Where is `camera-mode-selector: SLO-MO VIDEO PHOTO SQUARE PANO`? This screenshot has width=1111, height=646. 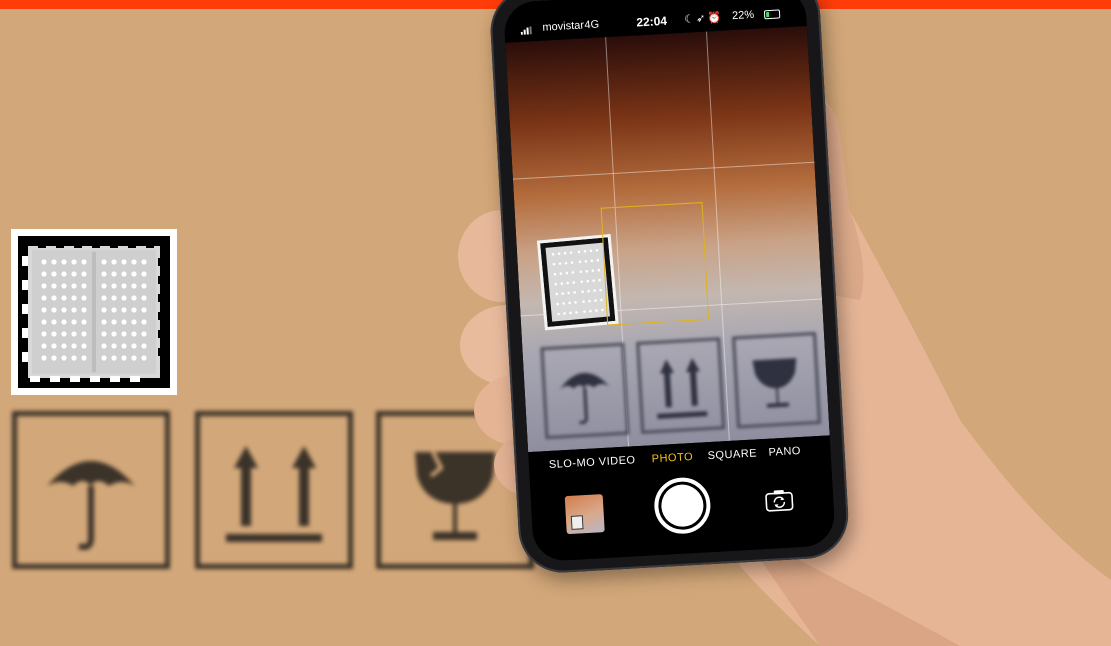 camera-mode-selector: SLO-MO VIDEO PHOTO SQUARE PANO is located at coordinates (680, 461).